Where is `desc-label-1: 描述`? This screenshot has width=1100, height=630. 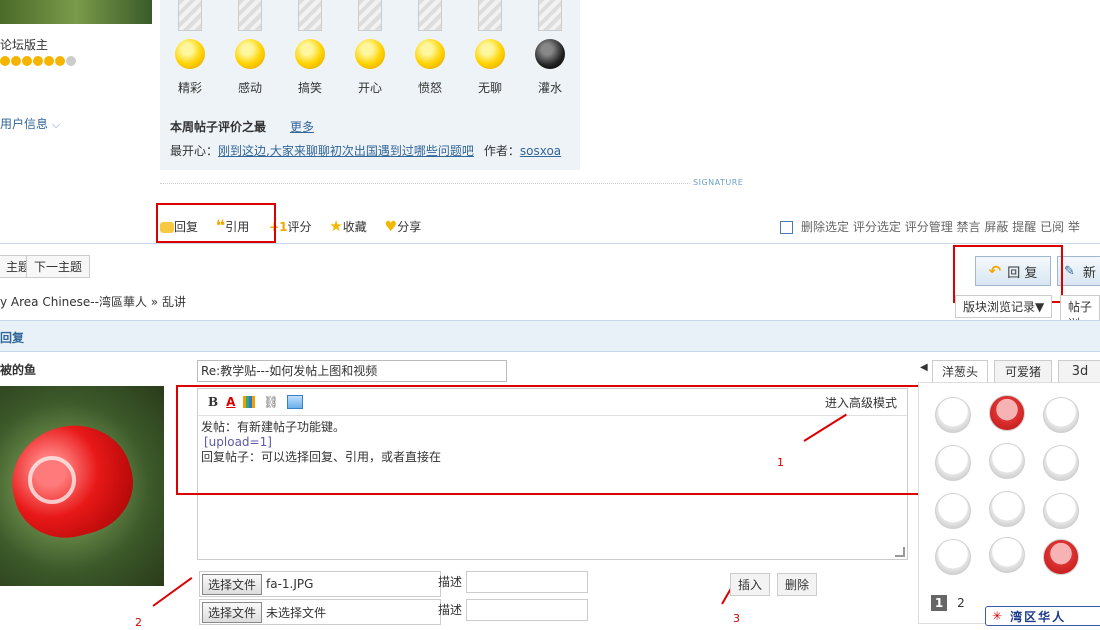
desc-label-1: 描述 is located at coordinates (450, 582).